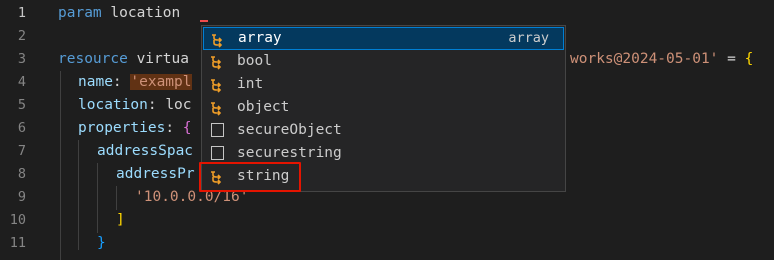 This screenshot has width=774, height=260. I want to click on line-number: 1, so click(21, 13).